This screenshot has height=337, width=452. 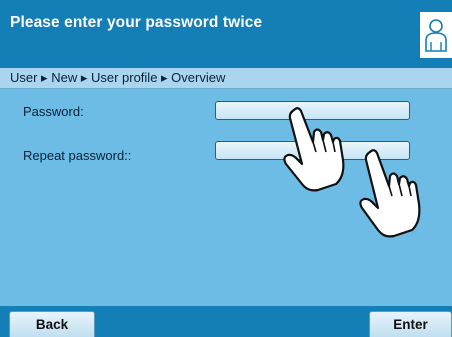 I want to click on footer-bar: Back Enter, so click(x=226, y=321).